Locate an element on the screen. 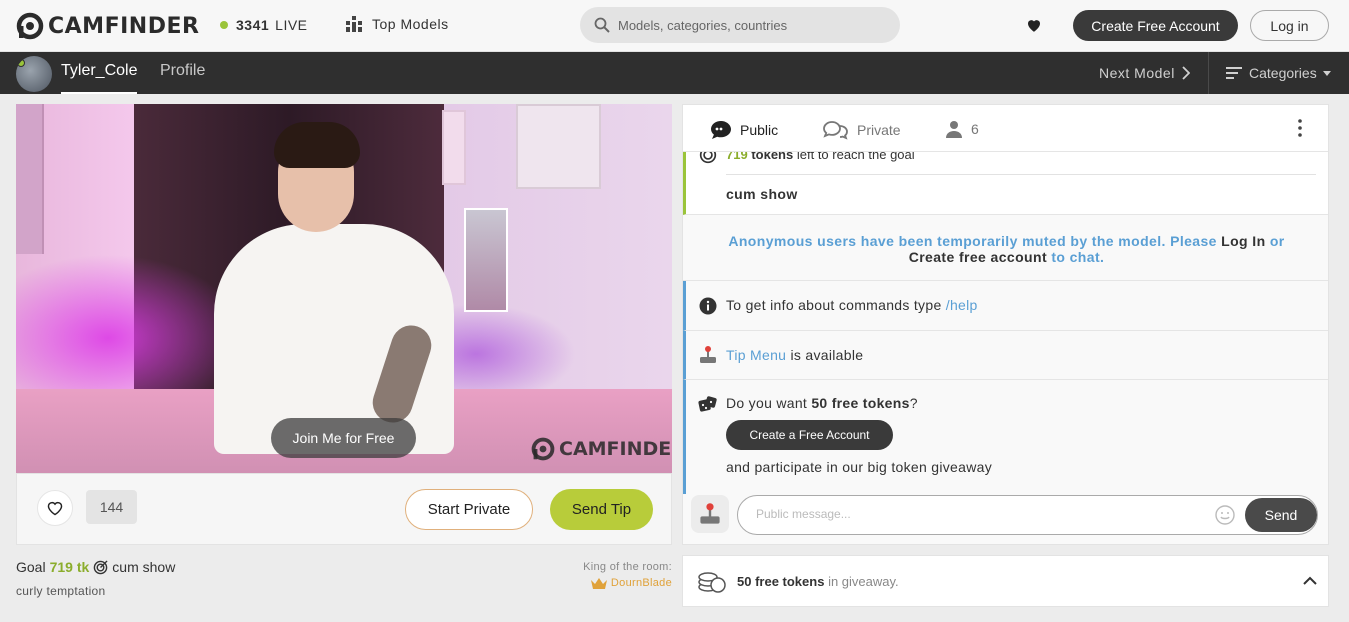  coins-icon is located at coordinates (712, 582).